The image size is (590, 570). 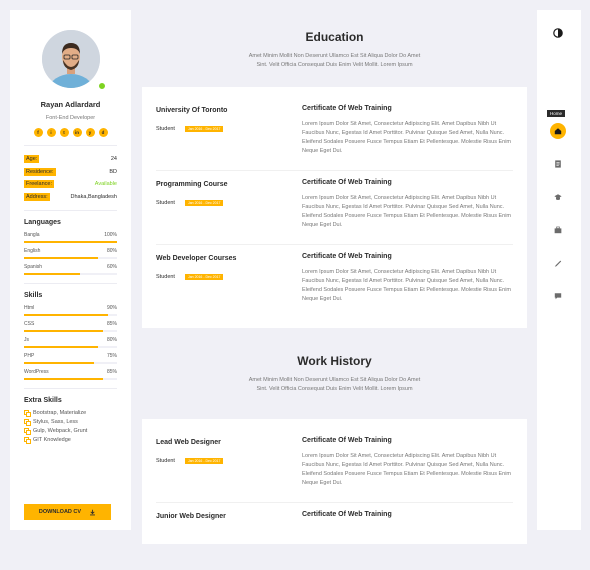 I want to click on skill-item: Js 80%, so click(x=70, y=342).